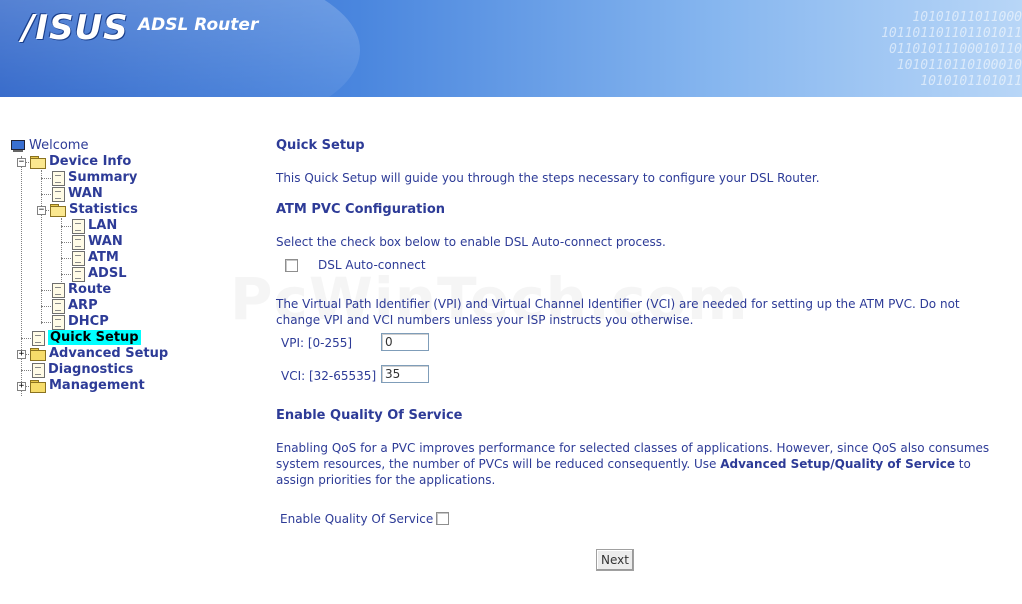  What do you see at coordinates (372, 265) in the screenshot?
I see `dsl-autoconnect-label: DSL Auto-connect` at bounding box center [372, 265].